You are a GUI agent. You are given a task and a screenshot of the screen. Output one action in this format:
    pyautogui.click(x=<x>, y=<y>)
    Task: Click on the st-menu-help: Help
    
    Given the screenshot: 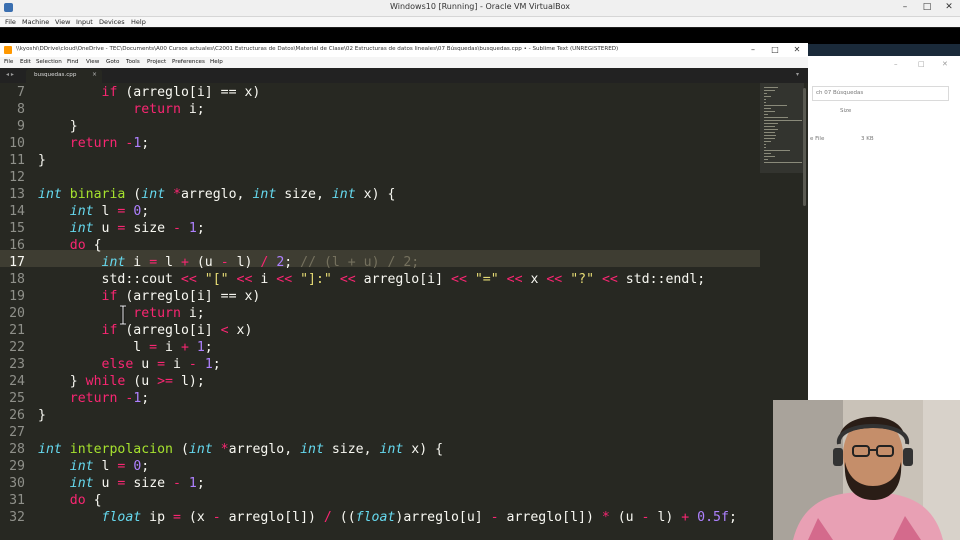 What is the action you would take?
    pyautogui.click(x=216, y=62)
    